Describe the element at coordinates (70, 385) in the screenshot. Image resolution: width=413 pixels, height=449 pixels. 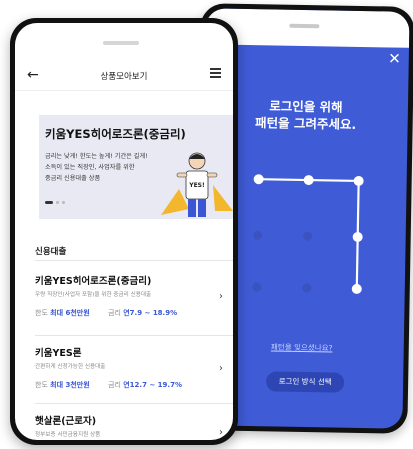
I see `limit-value: 최대 3천만원` at that location.